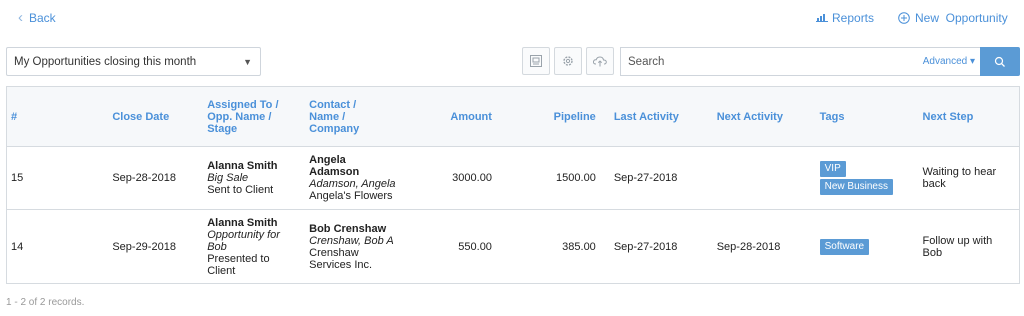 Image resolution: width=1024 pixels, height=316 pixels. I want to click on cell-pipeline: 1500.00, so click(576, 178).